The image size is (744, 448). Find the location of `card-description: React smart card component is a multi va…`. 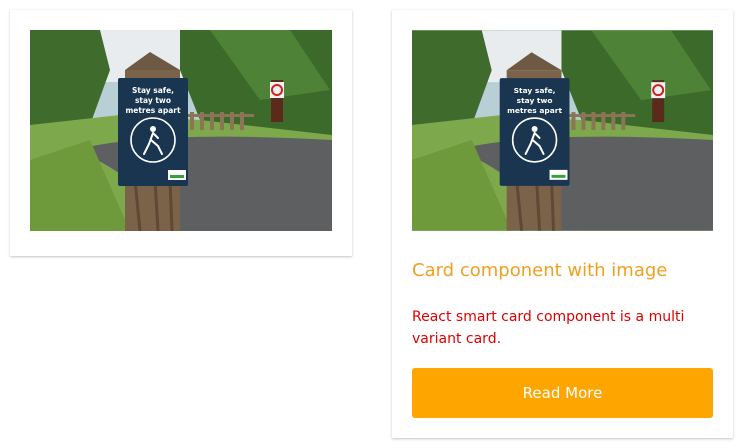

card-description: React smart card component is a multi va… is located at coordinates (548, 328).